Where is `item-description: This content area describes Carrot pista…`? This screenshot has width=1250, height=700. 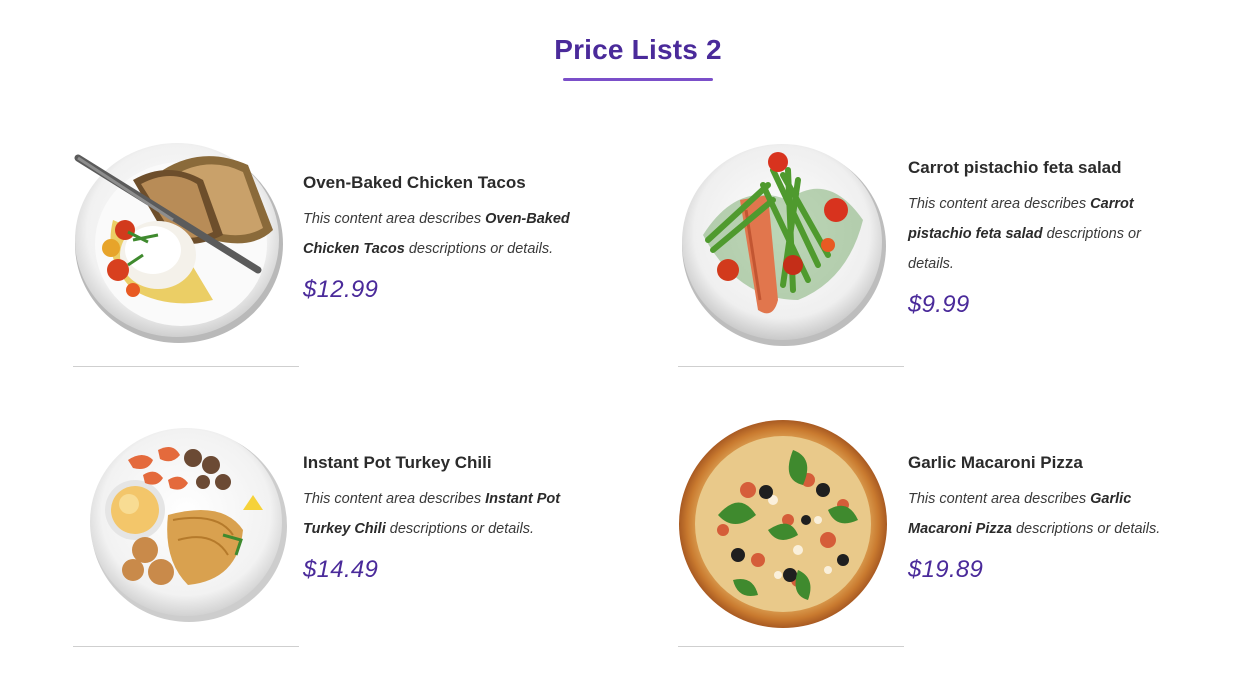
item-description: This content area describes Carrot pista… is located at coordinates (1048, 234).